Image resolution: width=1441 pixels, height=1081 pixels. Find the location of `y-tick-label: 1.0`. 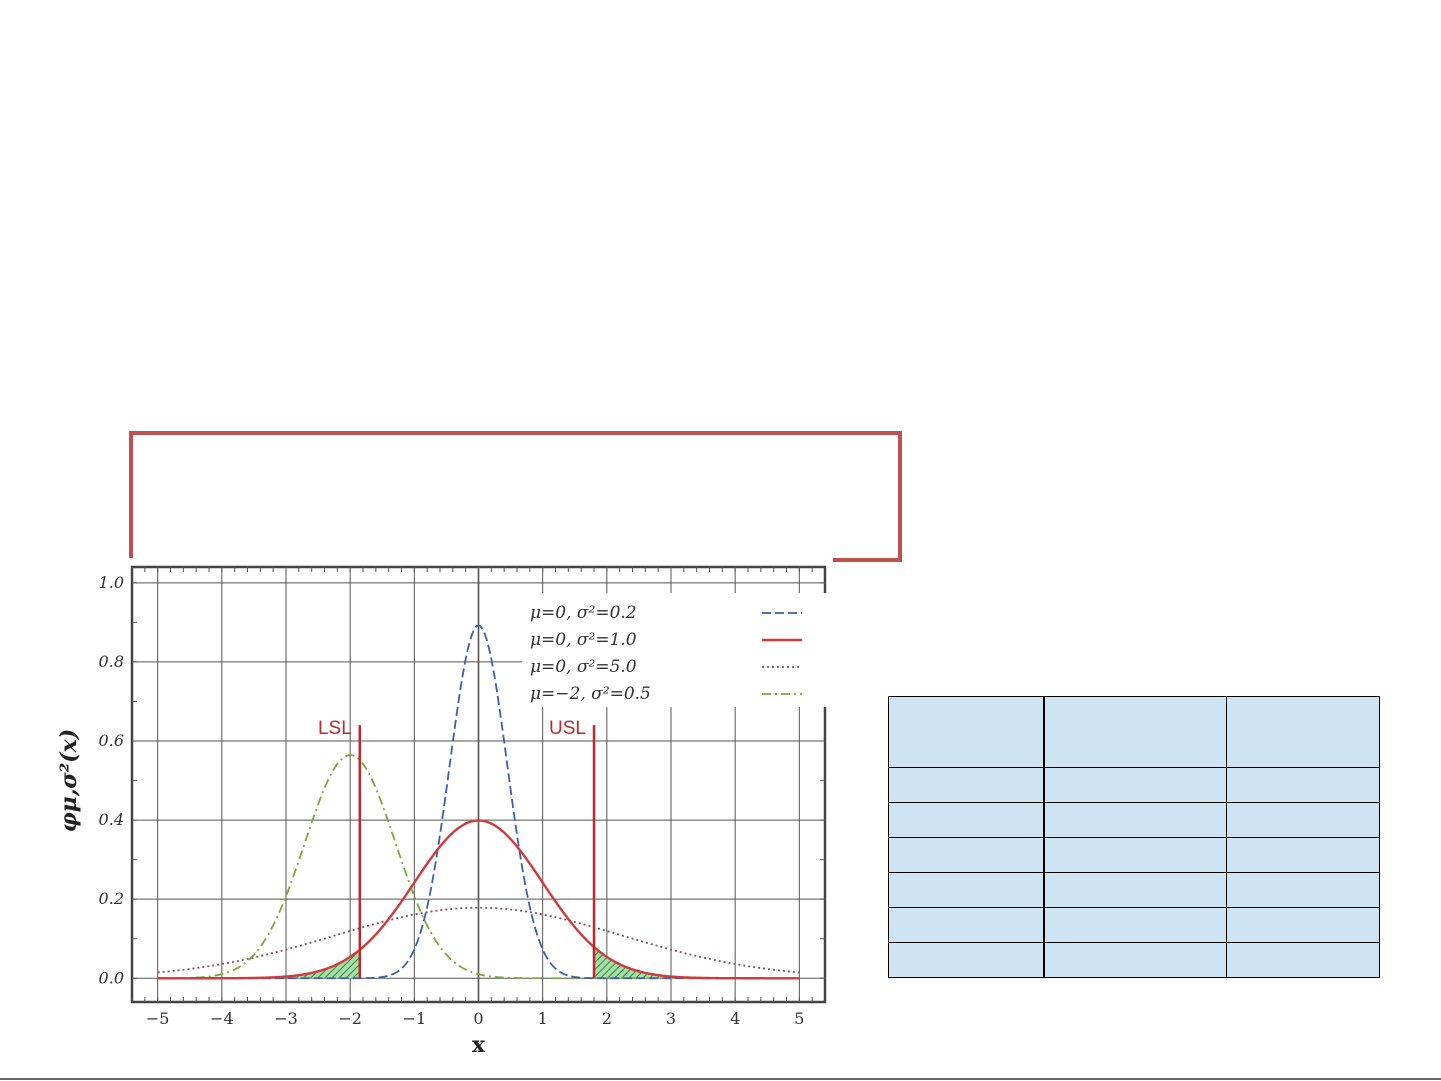

y-tick-label: 1.0 is located at coordinates (111, 582).